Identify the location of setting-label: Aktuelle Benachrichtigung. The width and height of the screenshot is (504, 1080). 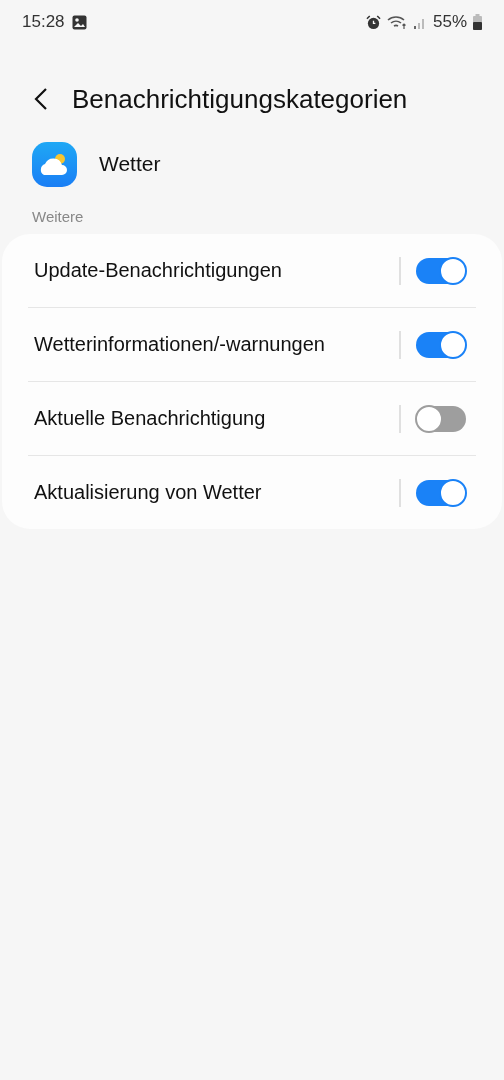
(150, 418).